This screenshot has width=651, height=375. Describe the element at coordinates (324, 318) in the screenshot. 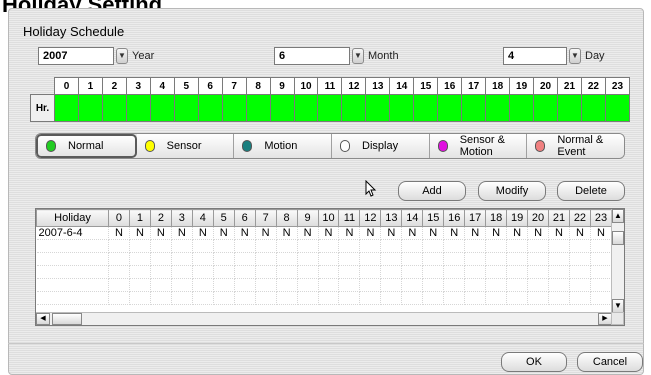

I see `horizontal-scrollbar: ◀ ▶` at that location.